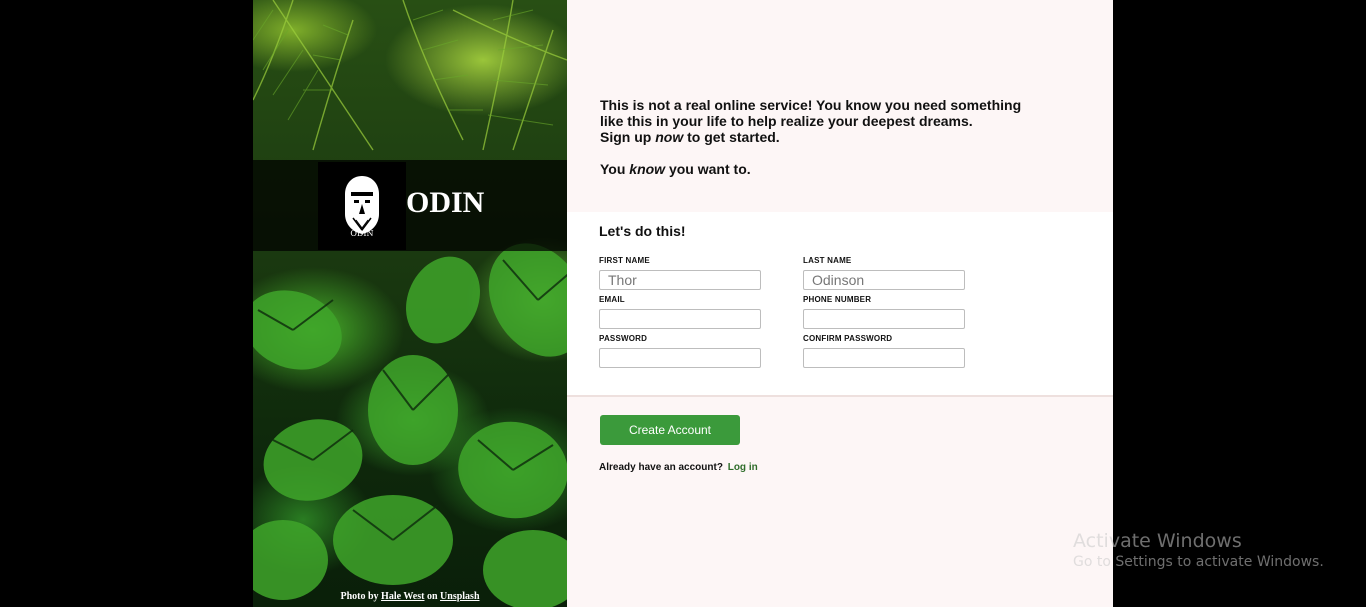 The width and height of the screenshot is (1366, 607). Describe the element at coordinates (402, 596) in the screenshot. I see `photo-author-link: Hale West` at that location.